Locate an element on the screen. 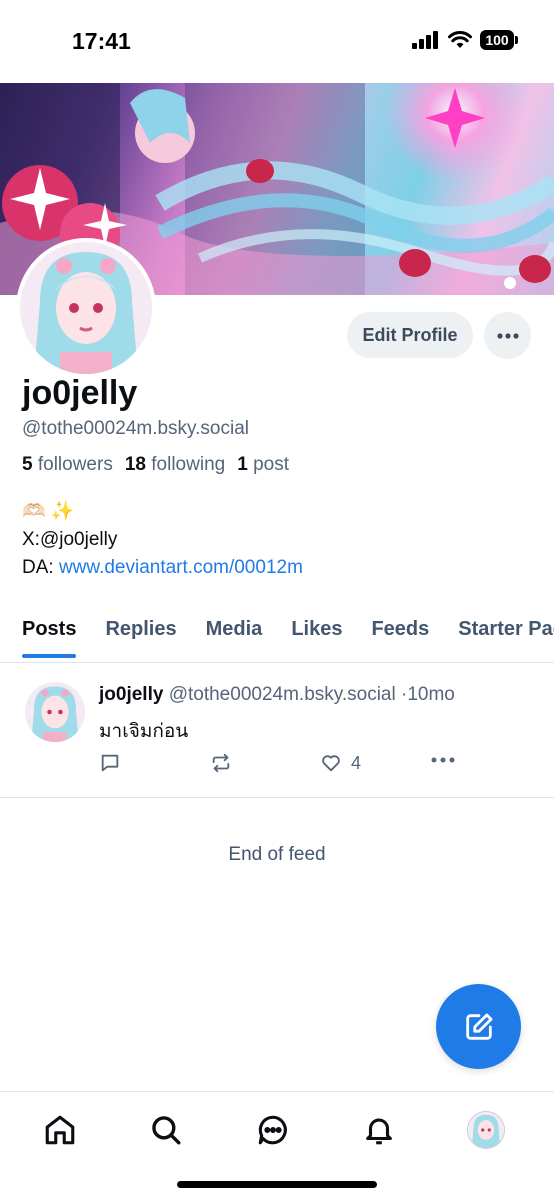  like-count: 4 is located at coordinates (356, 762).